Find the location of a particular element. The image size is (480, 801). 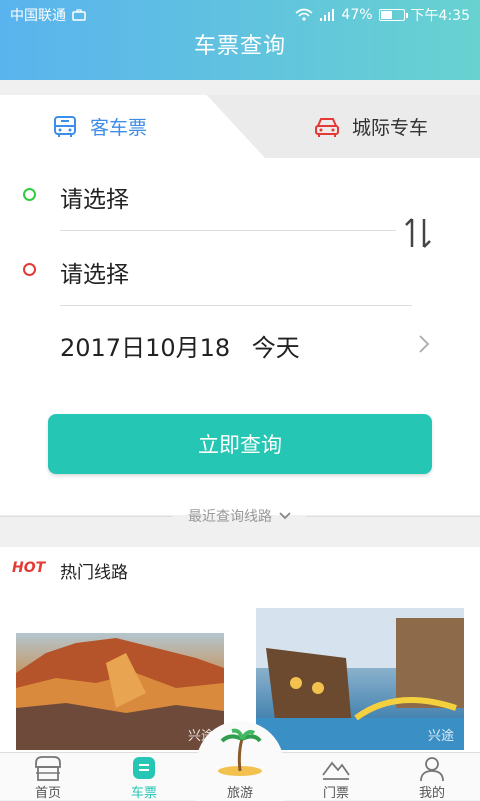

bottom-nav: 首页 车票 旅游 门票 我的 is located at coordinates (240, 761).